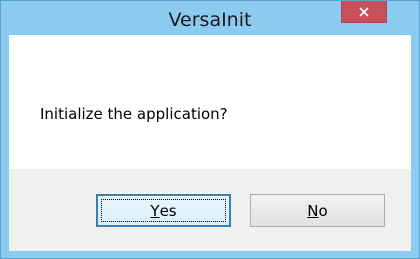 The height and width of the screenshot is (259, 420). I want to click on title-bar: VersaInit, so click(210, 18).